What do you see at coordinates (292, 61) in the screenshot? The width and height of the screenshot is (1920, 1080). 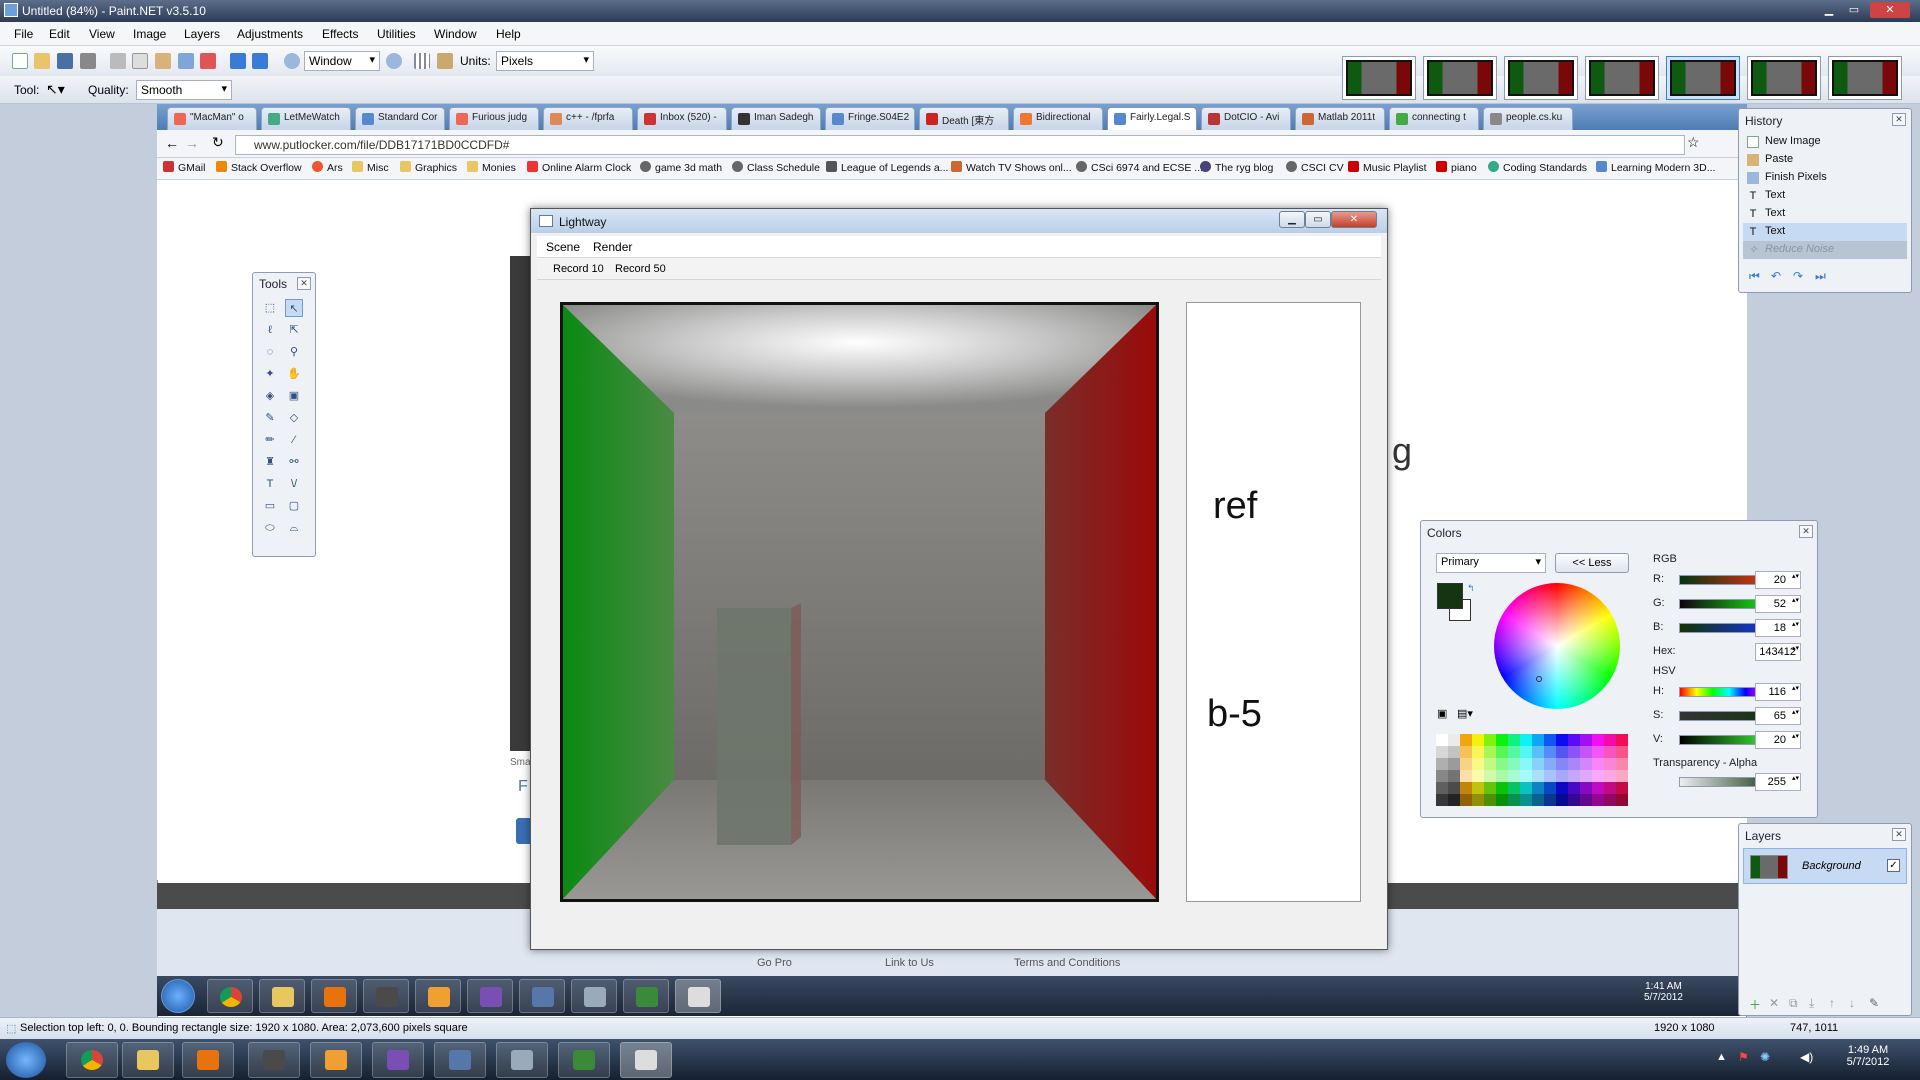 I see `zoom-out-icon` at bounding box center [292, 61].